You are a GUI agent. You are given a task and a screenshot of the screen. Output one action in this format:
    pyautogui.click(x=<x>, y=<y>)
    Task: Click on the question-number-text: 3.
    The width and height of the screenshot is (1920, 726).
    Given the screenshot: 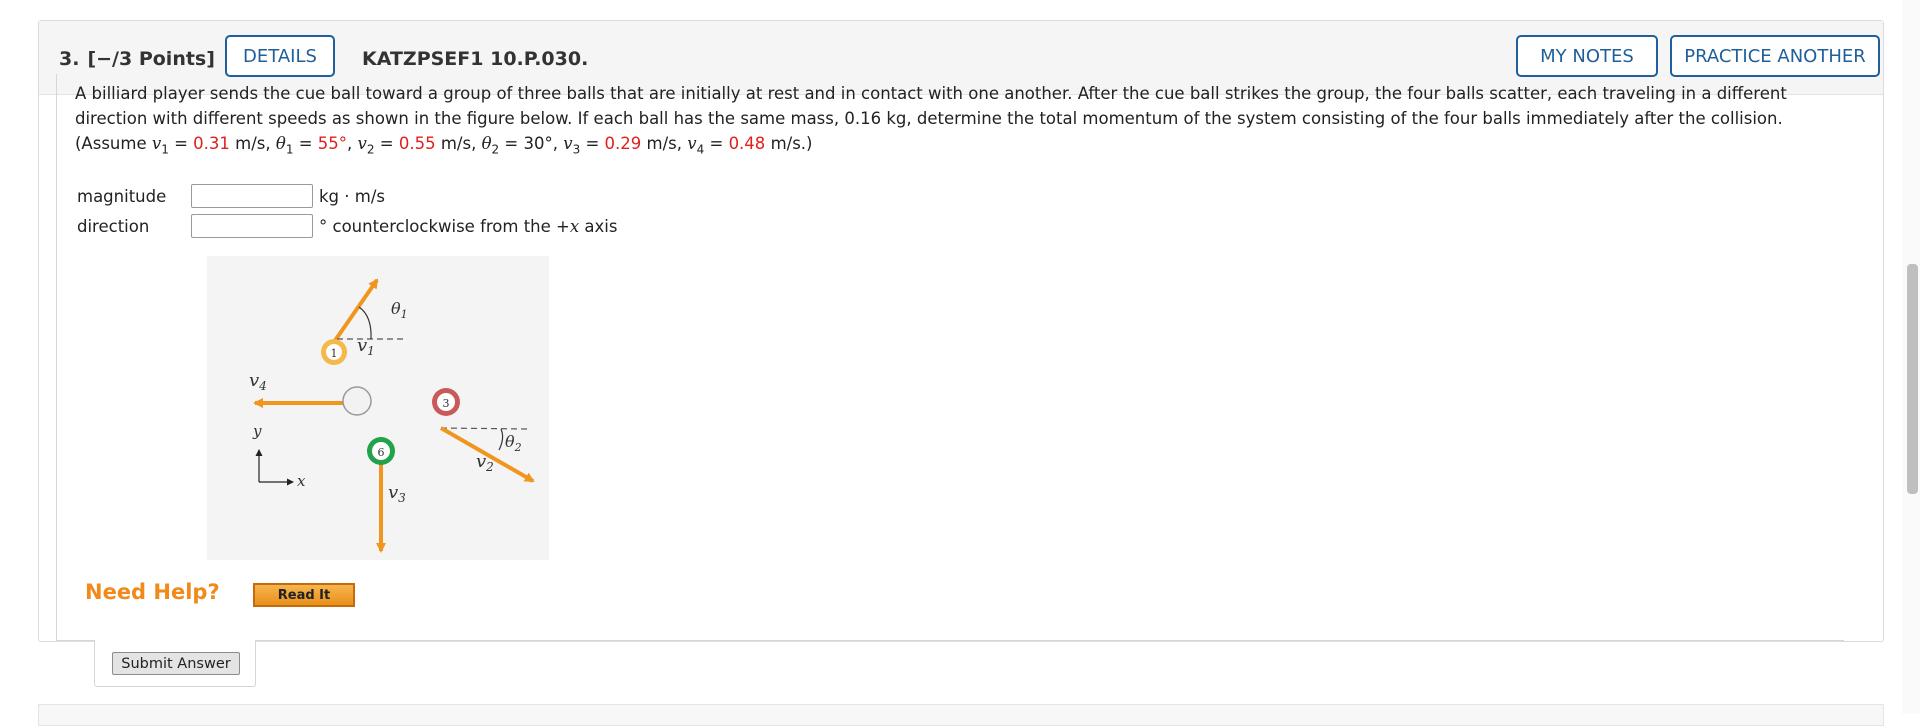 What is the action you would take?
    pyautogui.click(x=69, y=59)
    